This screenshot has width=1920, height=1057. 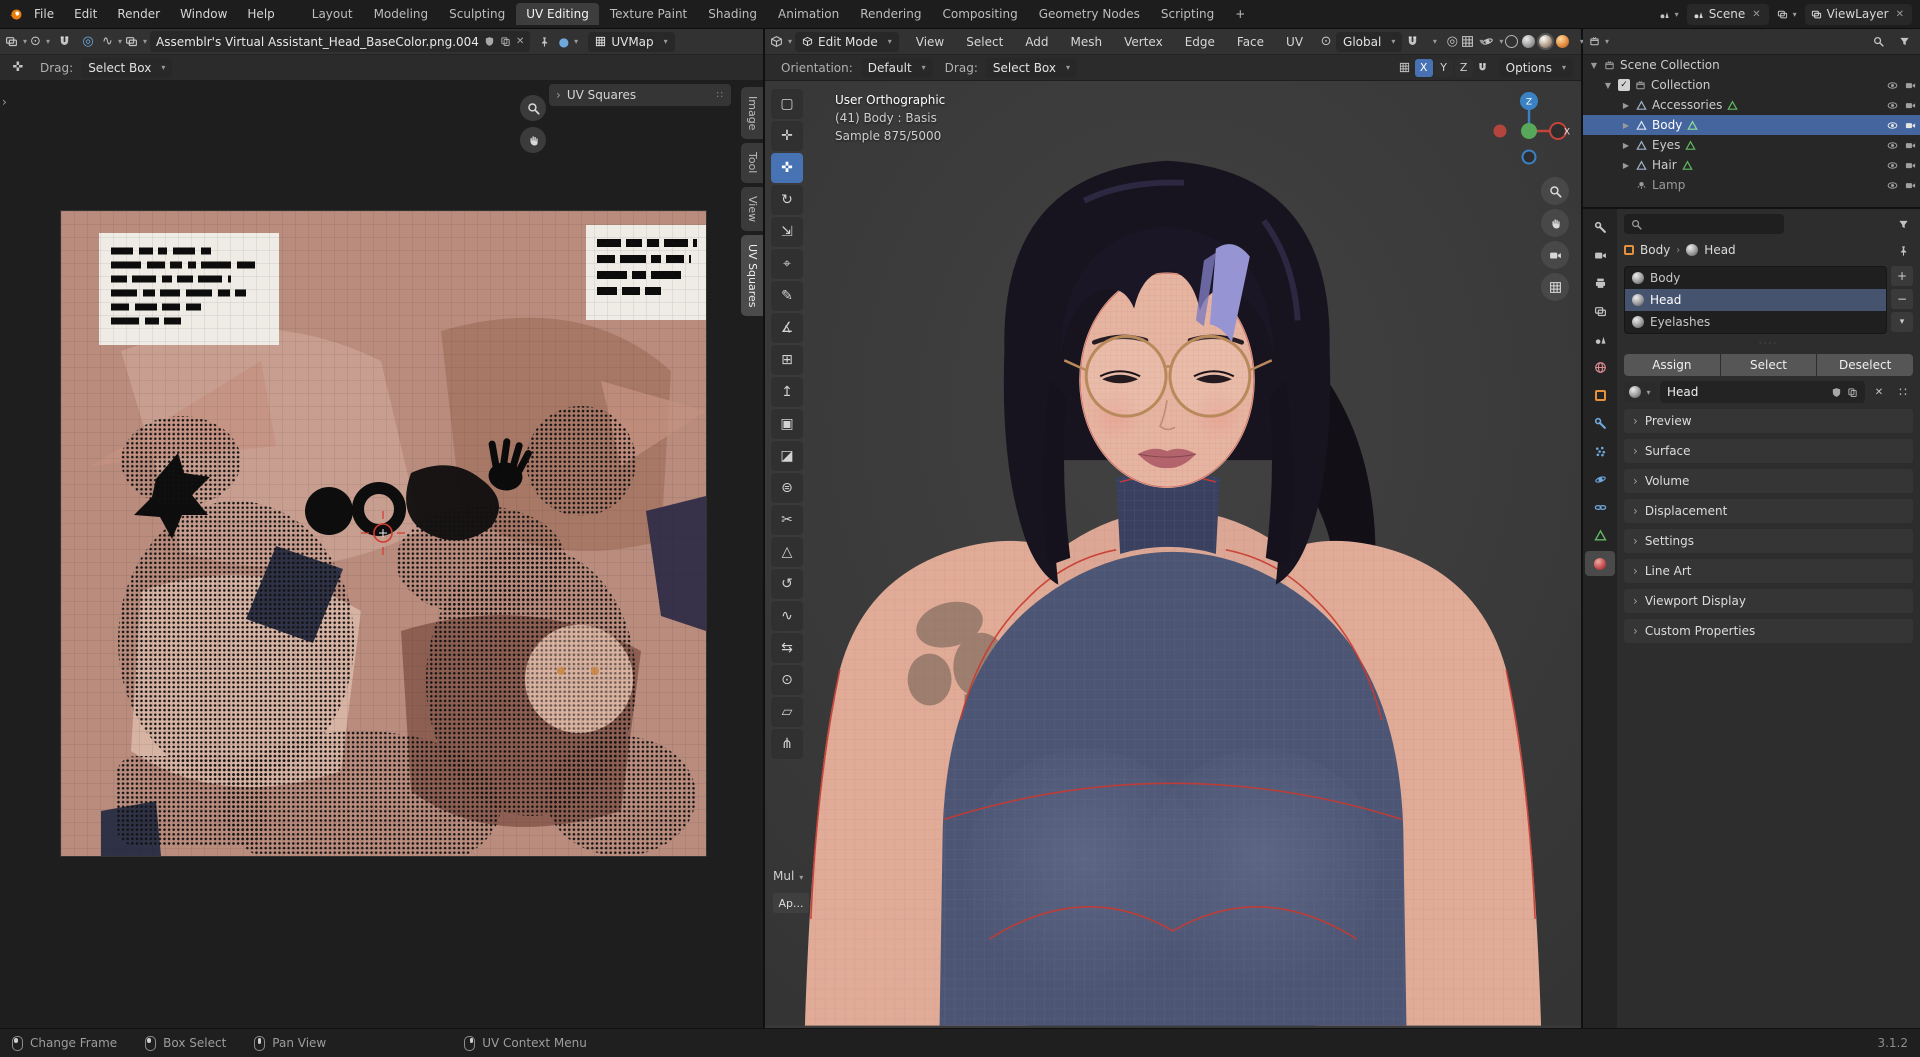 What do you see at coordinates (1483, 68) in the screenshot?
I see `snap-toggle-icon` at bounding box center [1483, 68].